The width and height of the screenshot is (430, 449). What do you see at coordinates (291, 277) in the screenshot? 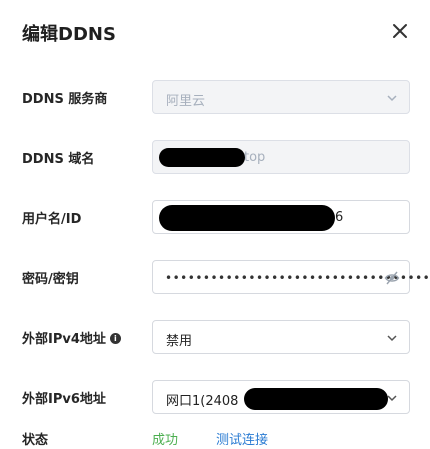
I see `password-input: ••••••••••••••••••••••••••••••••••••` at bounding box center [291, 277].